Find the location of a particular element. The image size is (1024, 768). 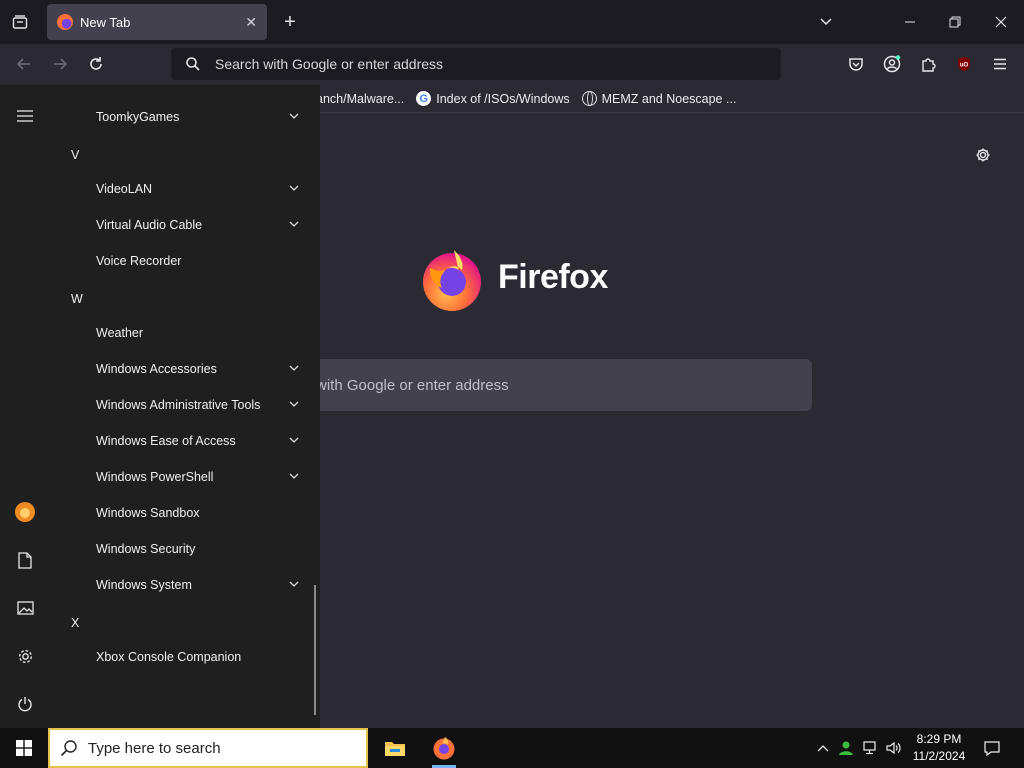

tab-strip: New Tab ✕ + is located at coordinates (512, 22).